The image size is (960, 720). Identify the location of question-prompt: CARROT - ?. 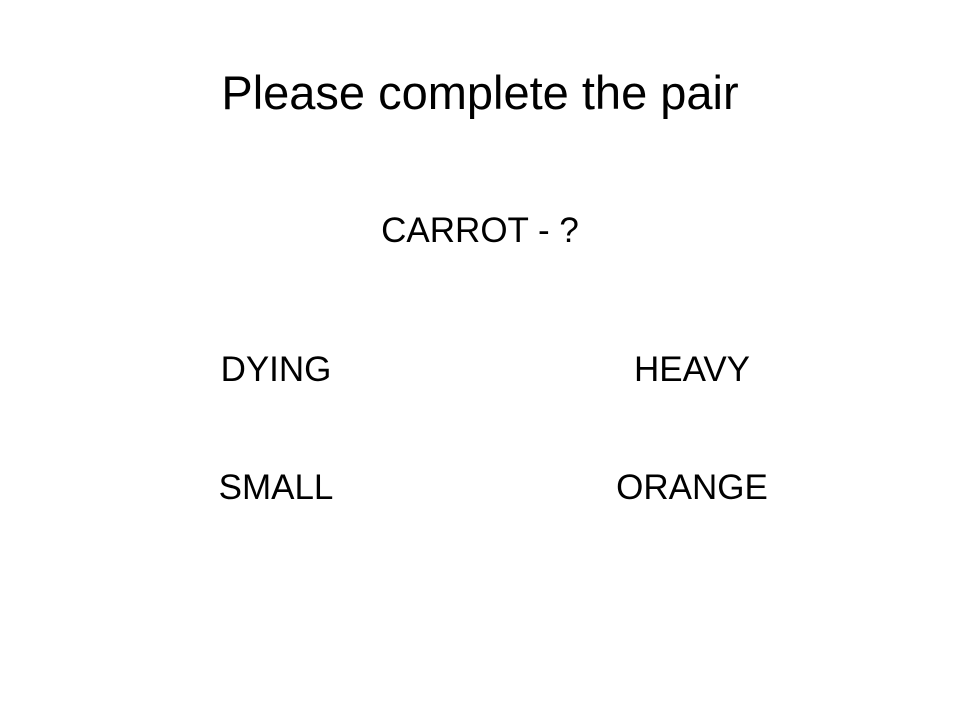
(480, 230).